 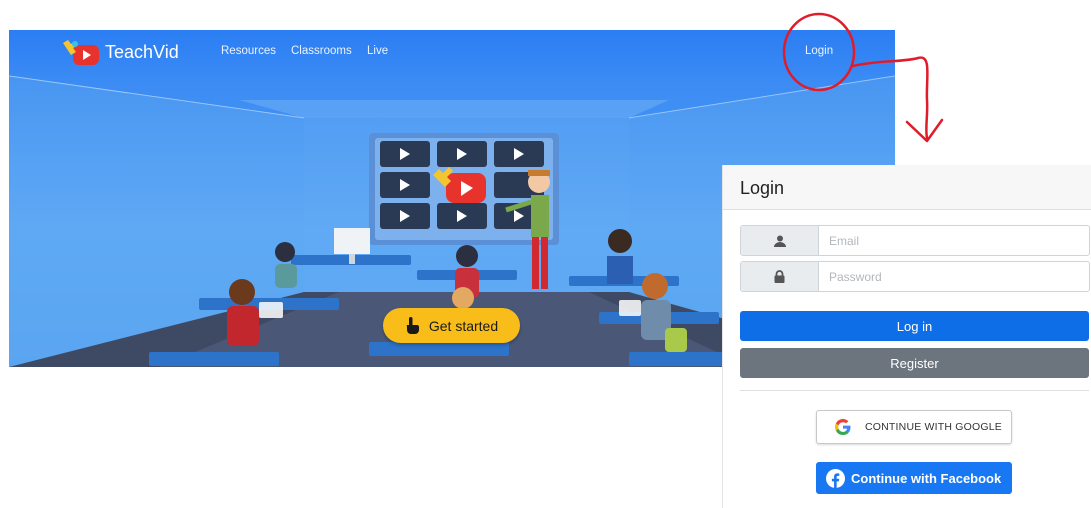 What do you see at coordinates (412, 325) in the screenshot?
I see `pointing-hand-icon` at bounding box center [412, 325].